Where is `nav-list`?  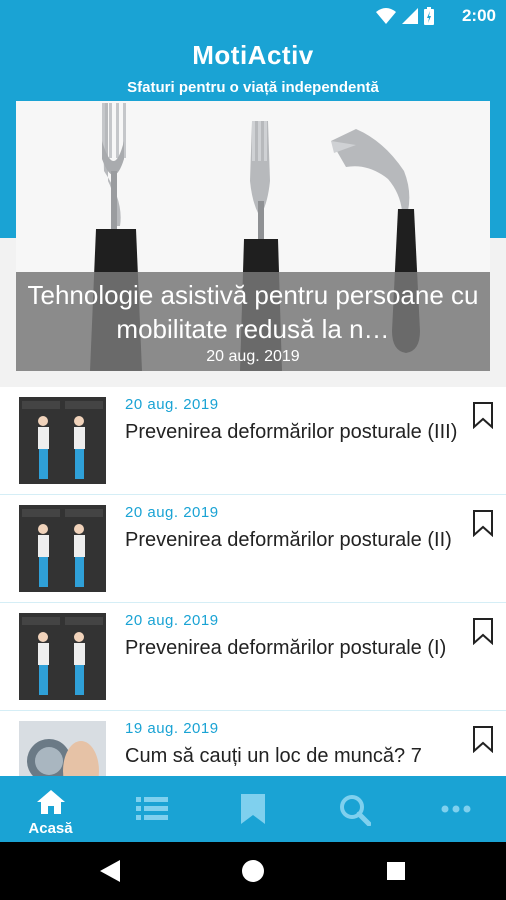
nav-list is located at coordinates (151, 809).